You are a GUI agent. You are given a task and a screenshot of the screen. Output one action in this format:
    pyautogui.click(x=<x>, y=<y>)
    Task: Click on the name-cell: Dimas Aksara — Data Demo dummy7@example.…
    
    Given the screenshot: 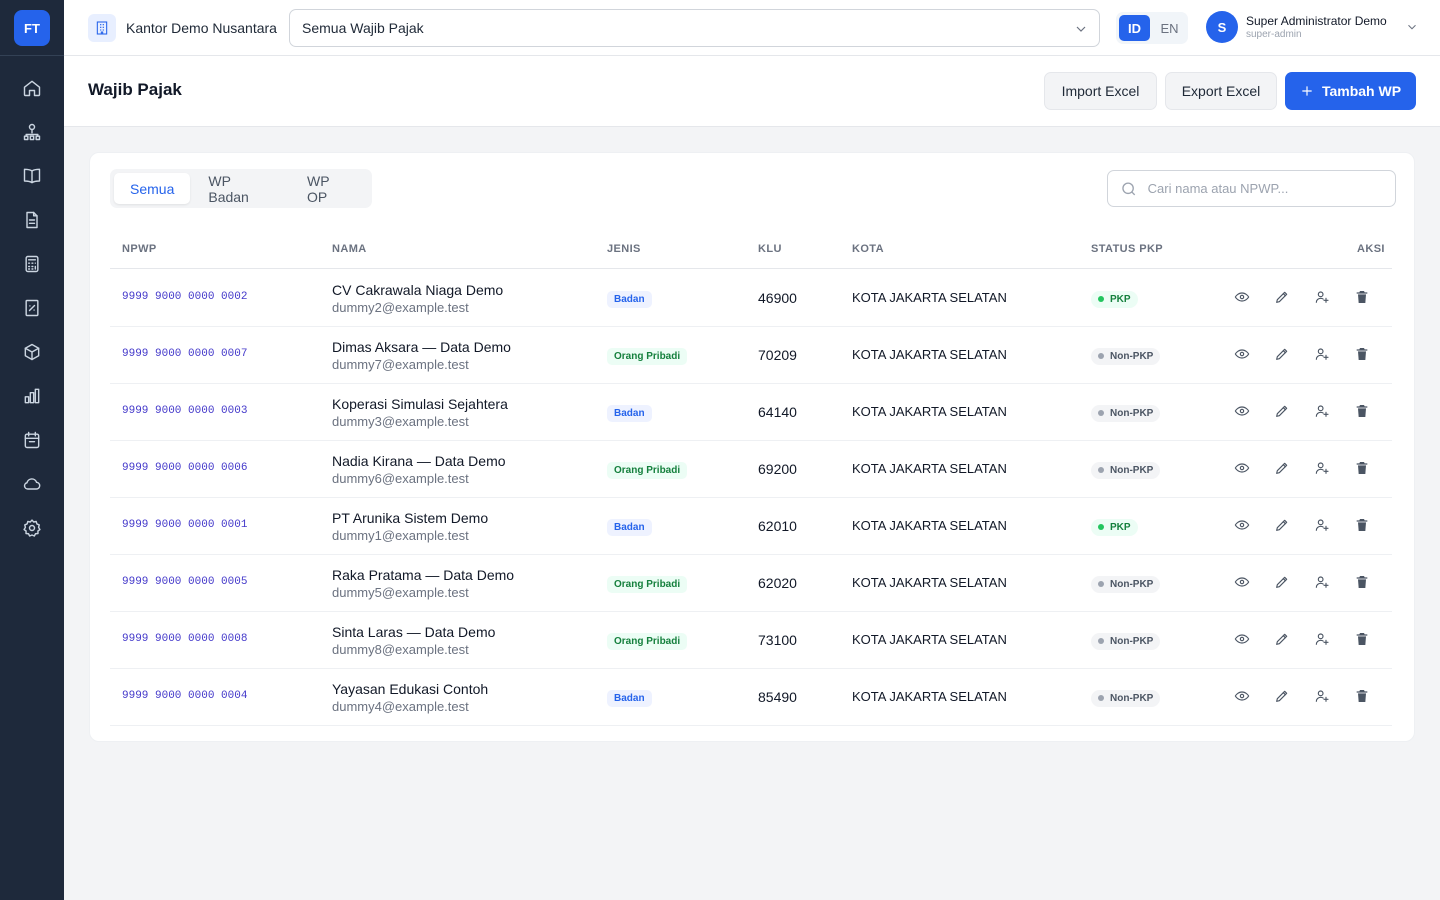 What is the action you would take?
    pyautogui.click(x=421, y=356)
    